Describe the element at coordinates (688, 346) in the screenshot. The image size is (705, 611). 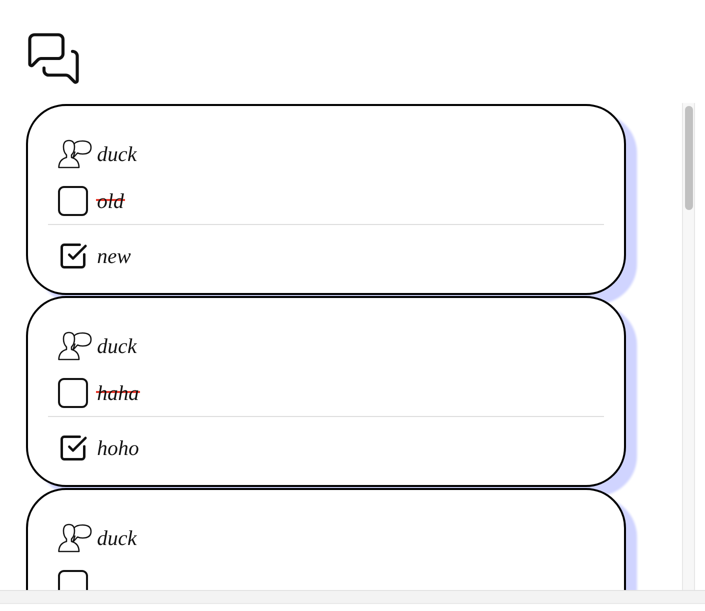
I see `scrollbar-track` at that location.